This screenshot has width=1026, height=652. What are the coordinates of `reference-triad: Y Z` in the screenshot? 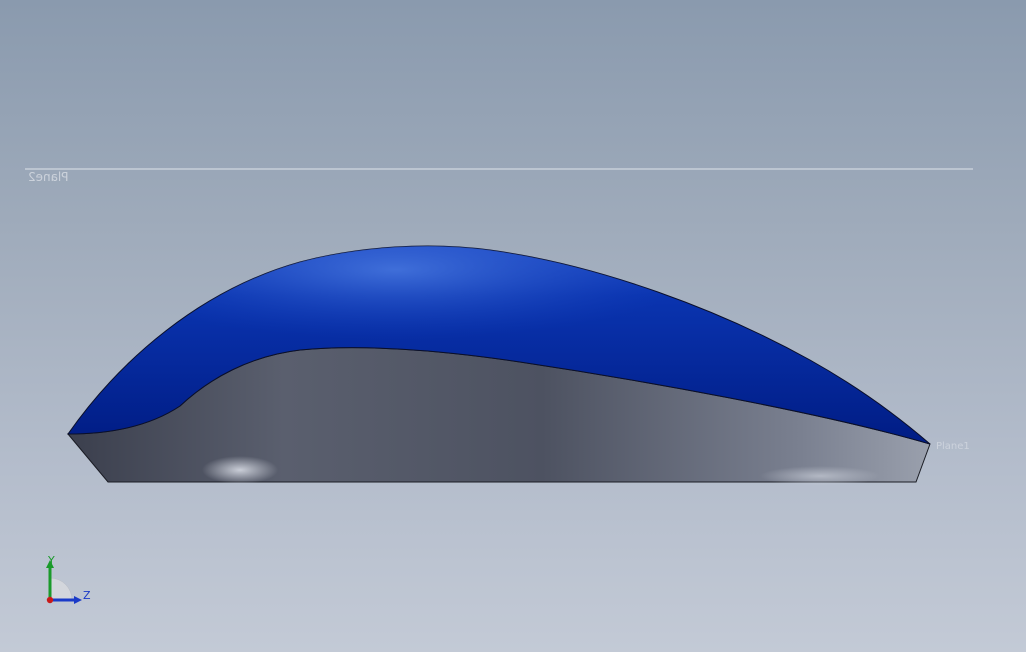 It's located at (68, 582).